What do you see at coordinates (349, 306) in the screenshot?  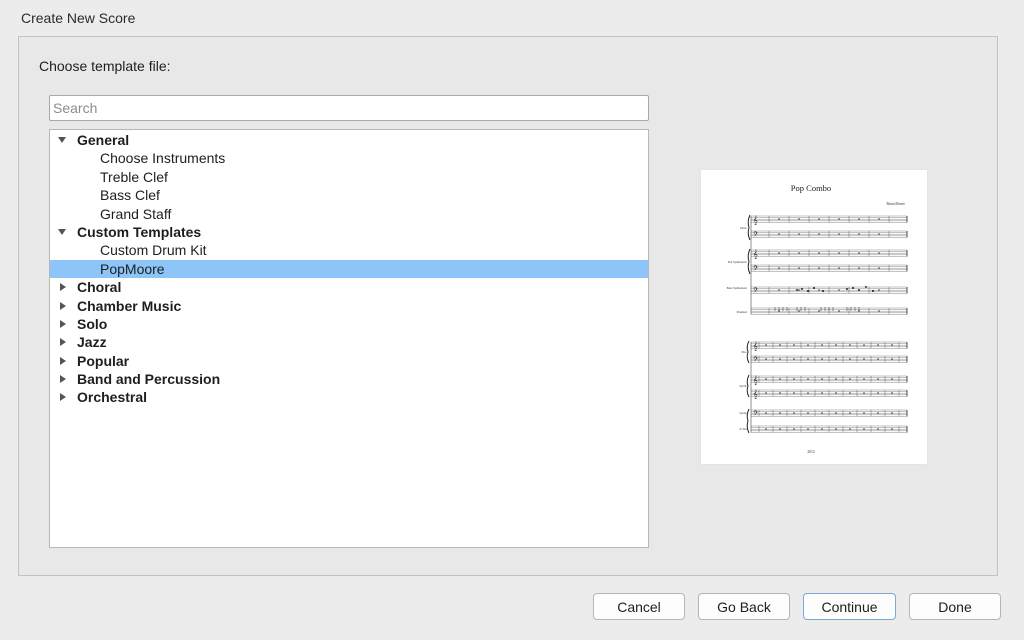 I see `tree-category: Chamber Music` at bounding box center [349, 306].